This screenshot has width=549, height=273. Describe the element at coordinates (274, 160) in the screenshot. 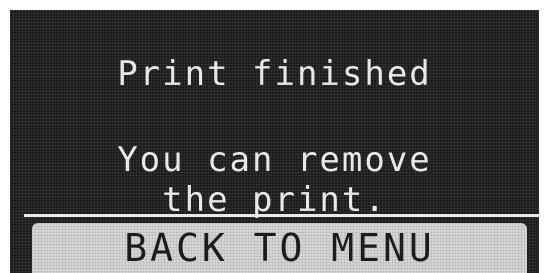

I see `status-message-line-1: You can remove` at that location.